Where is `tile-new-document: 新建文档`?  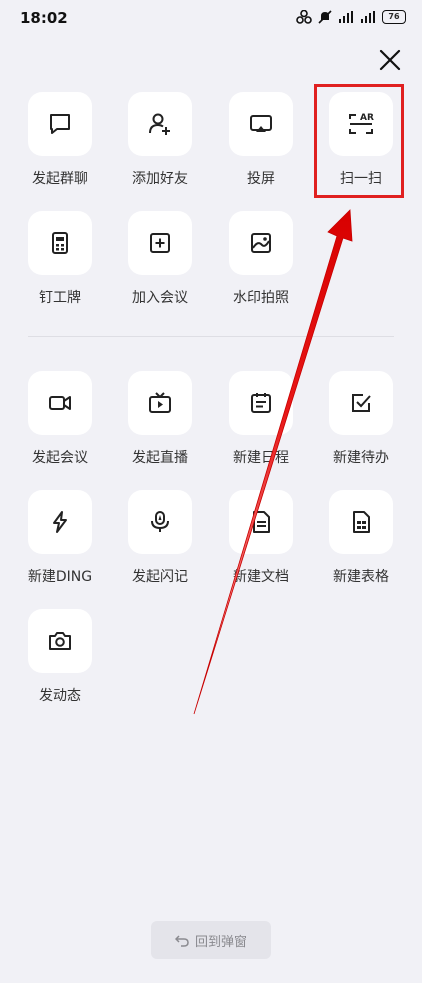
tile-new-document: 新建文档 is located at coordinates (261, 545).